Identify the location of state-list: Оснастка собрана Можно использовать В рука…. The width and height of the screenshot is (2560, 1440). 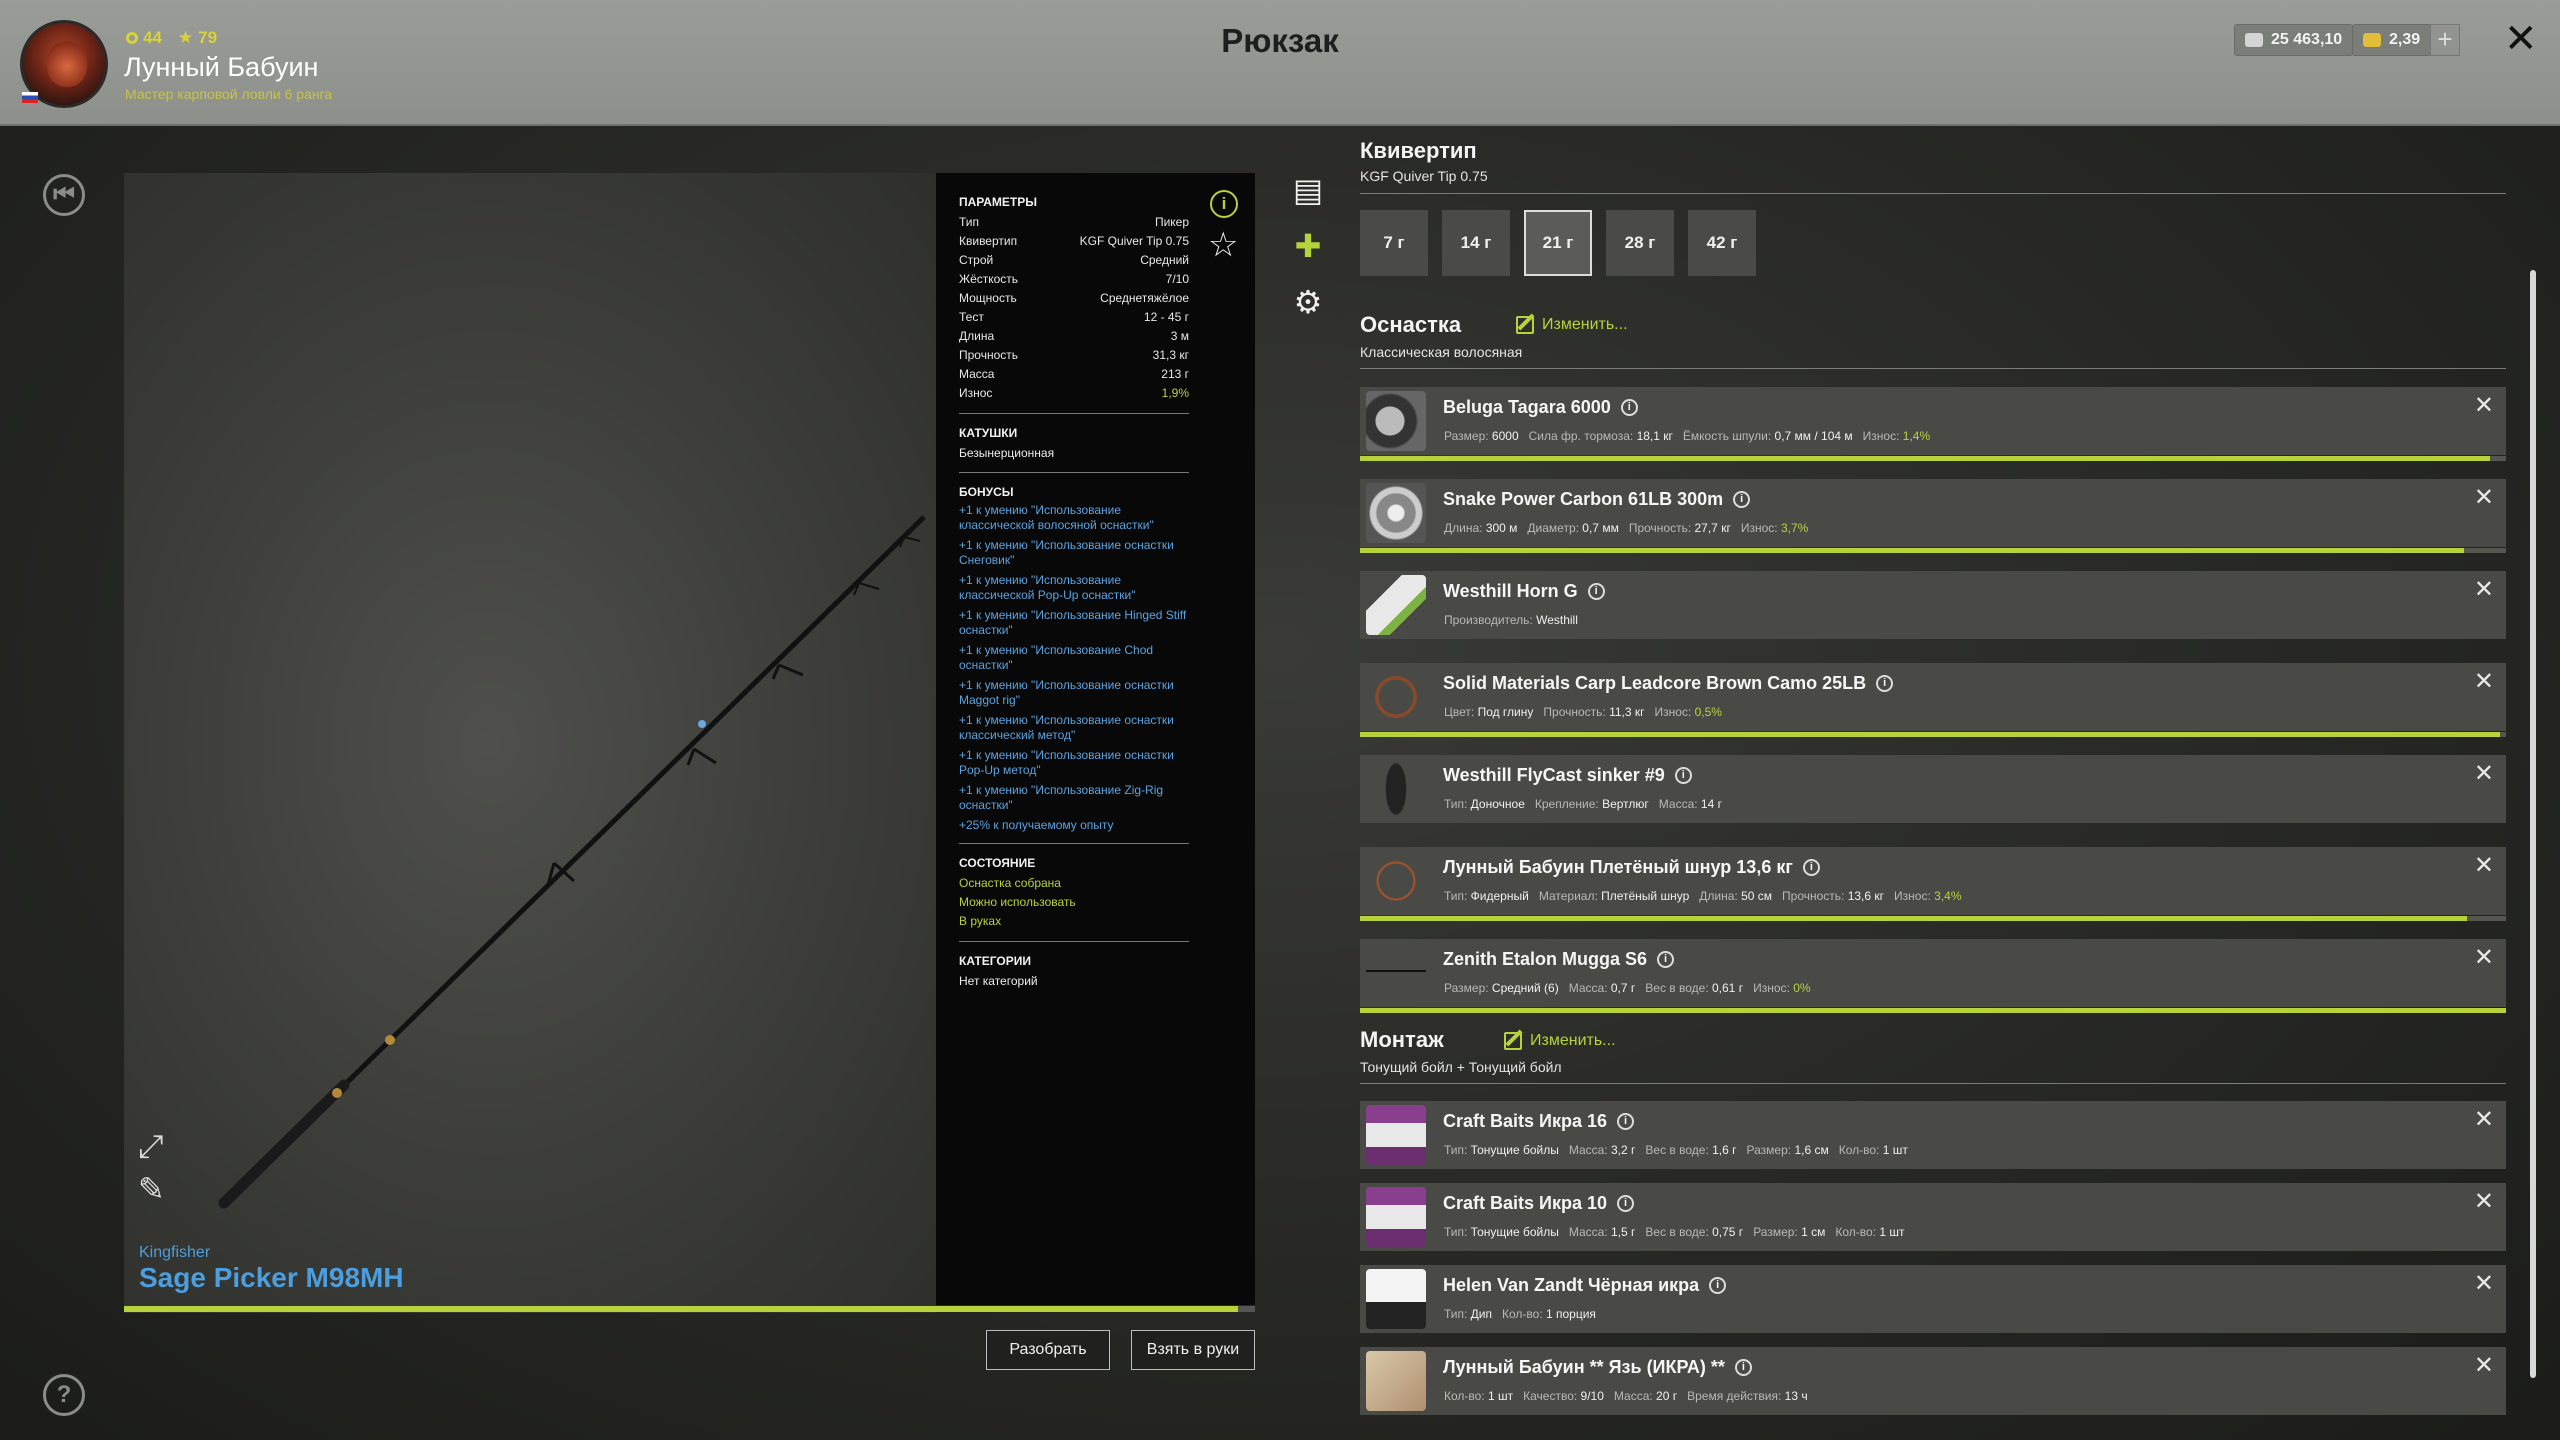
(1074, 902).